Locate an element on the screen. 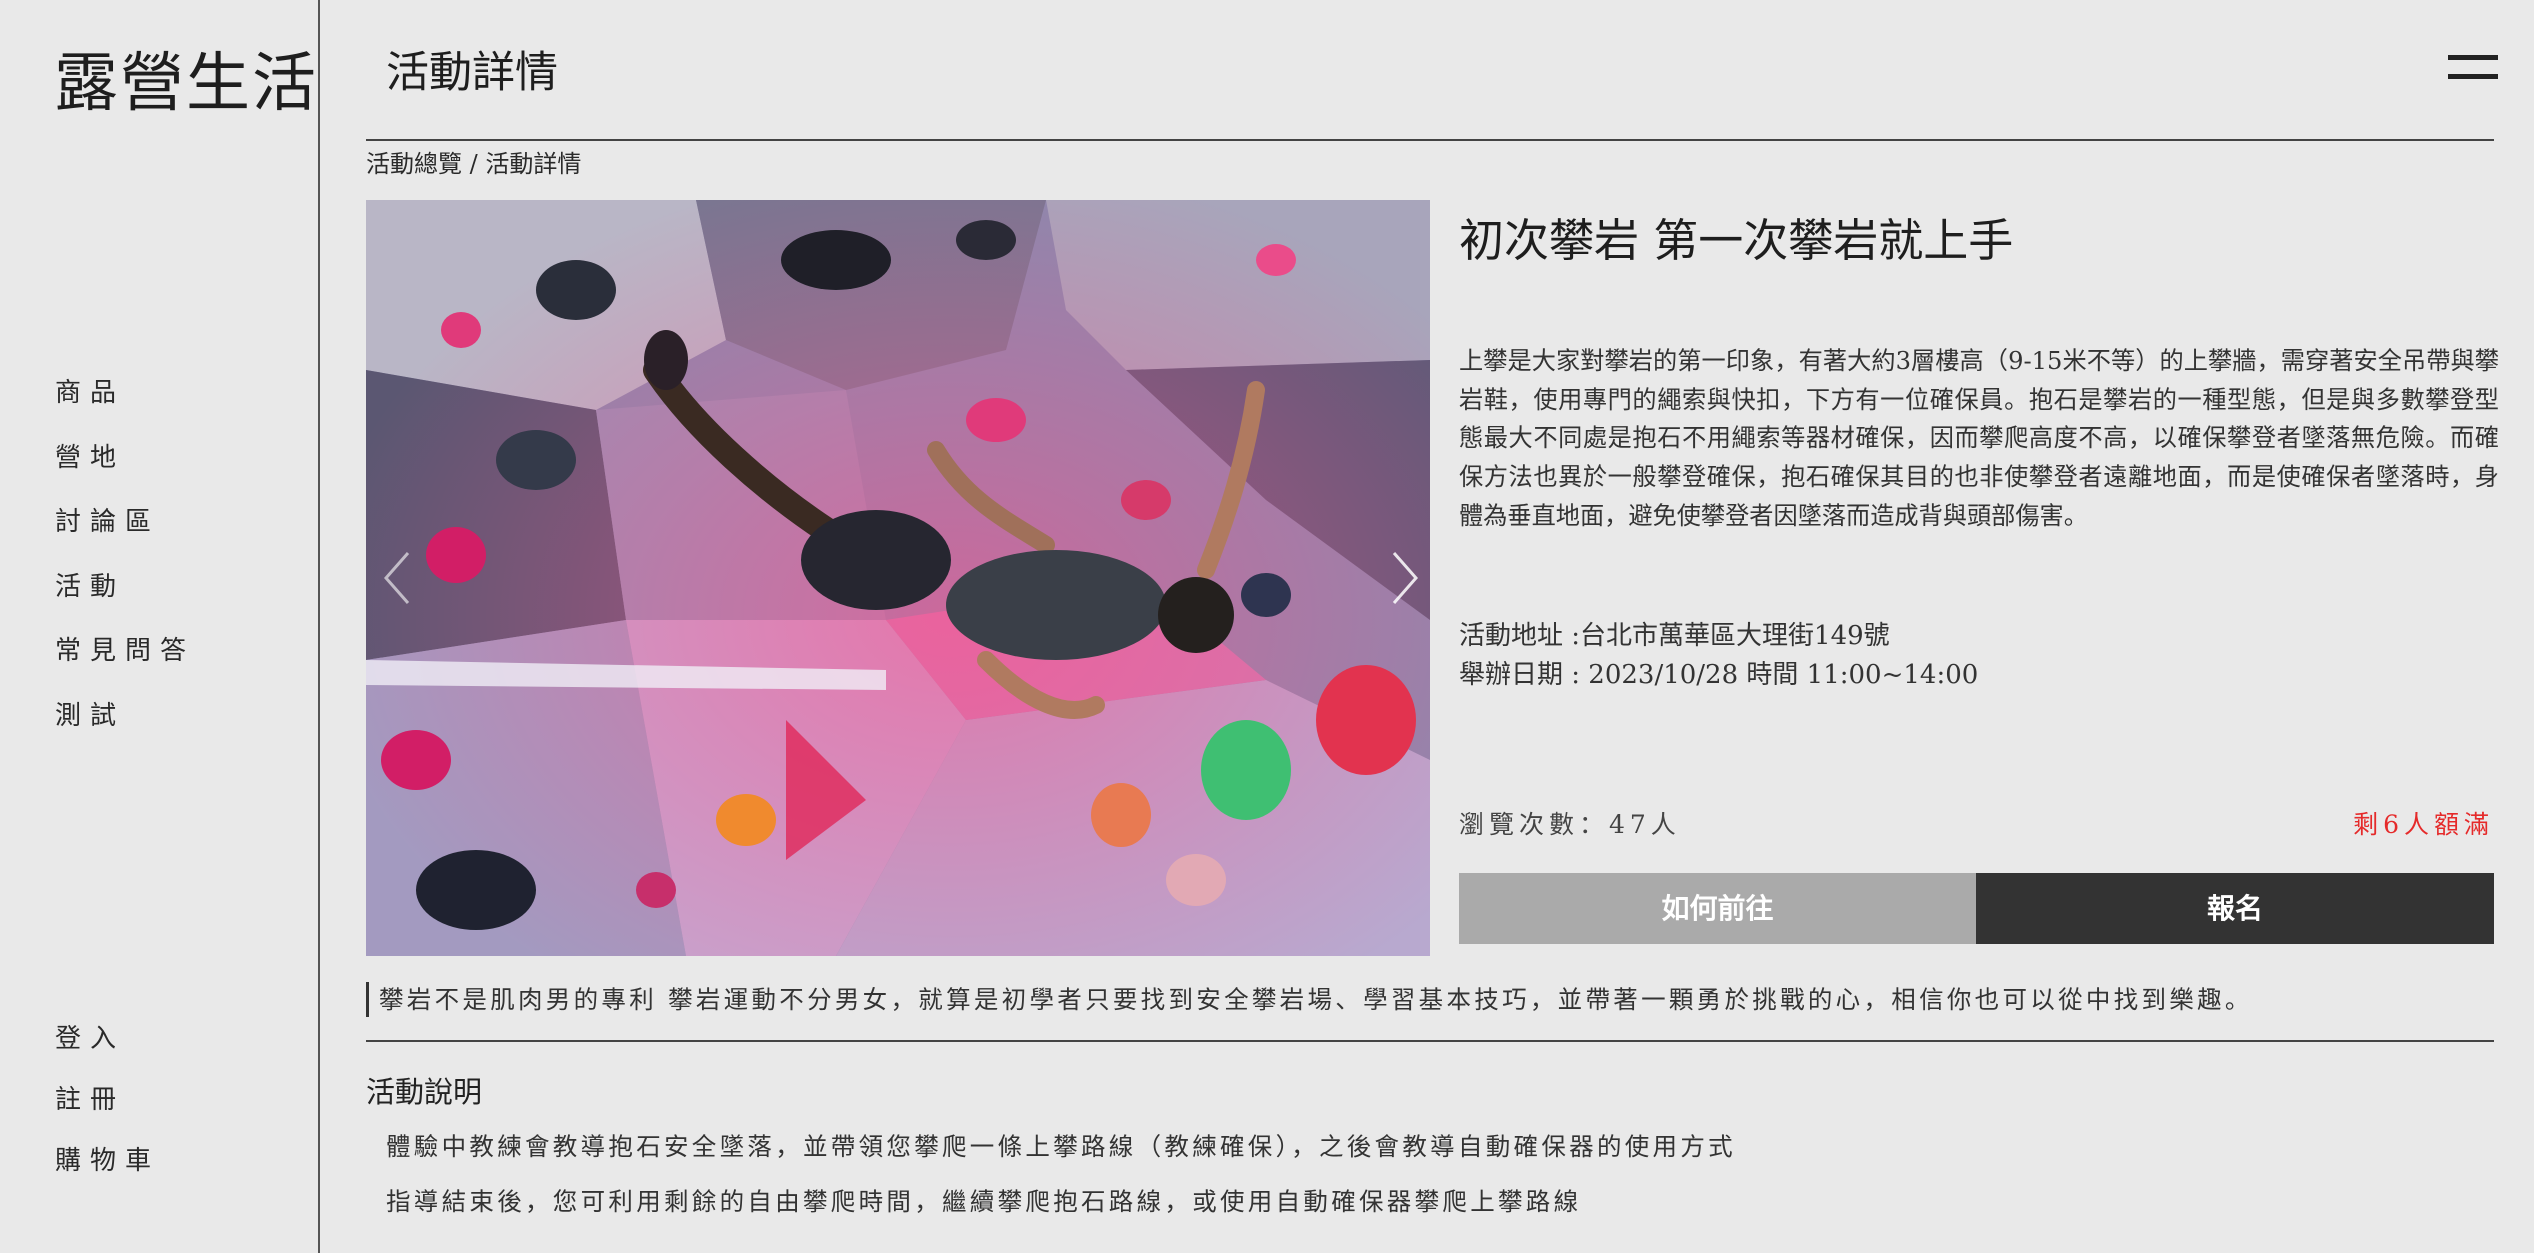  event-address: 活動地址 :台北市萬華區大理街149號 is located at coordinates (1674, 636).